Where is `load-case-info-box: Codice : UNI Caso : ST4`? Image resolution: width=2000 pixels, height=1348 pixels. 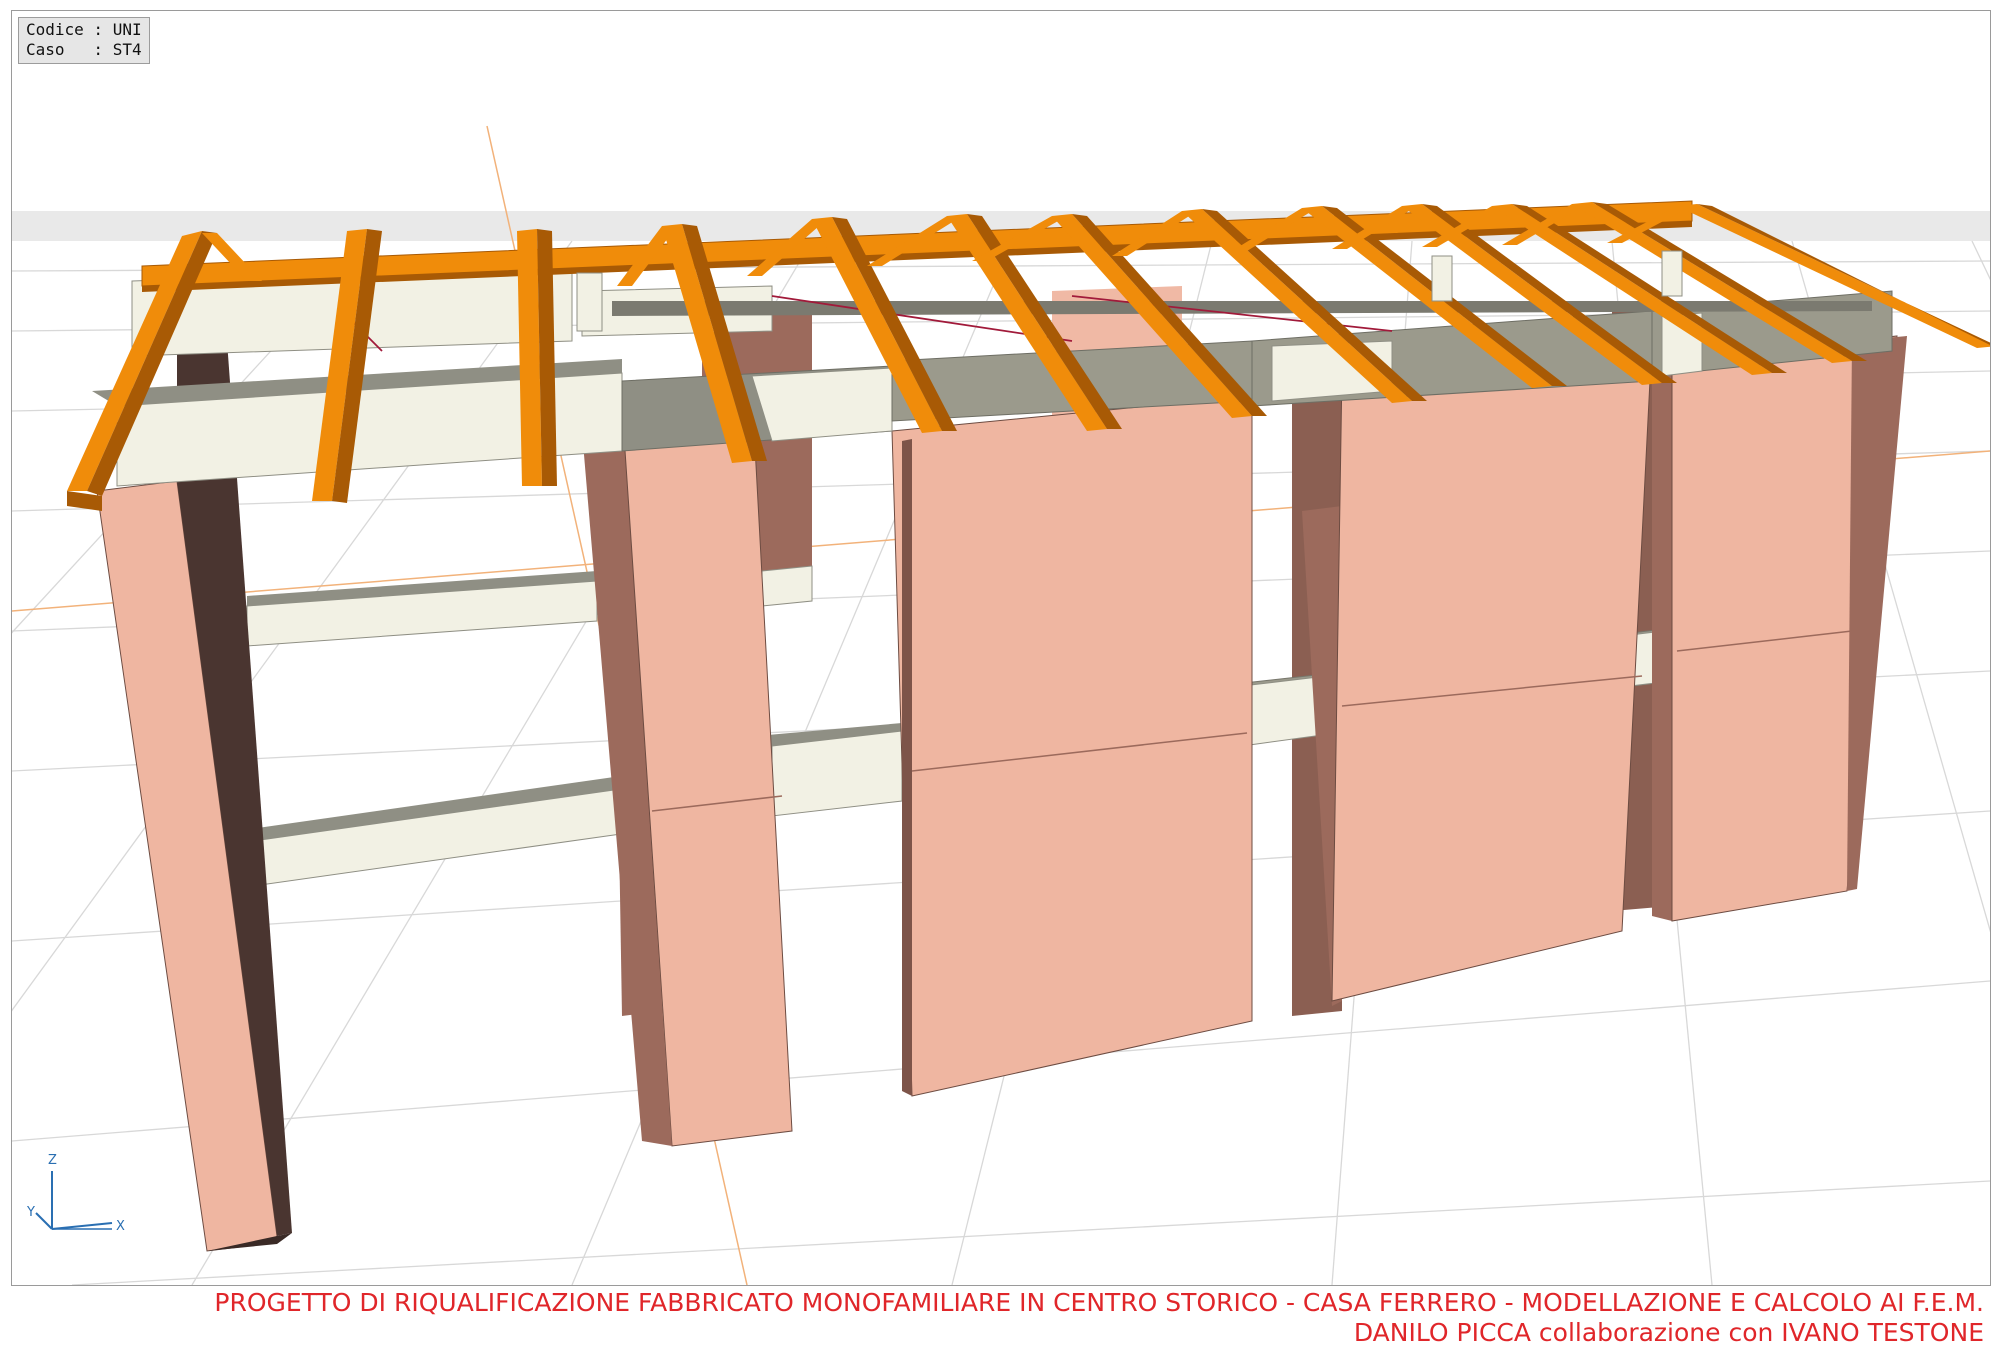 load-case-info-box: Codice : UNI Caso : ST4 is located at coordinates (84, 40).